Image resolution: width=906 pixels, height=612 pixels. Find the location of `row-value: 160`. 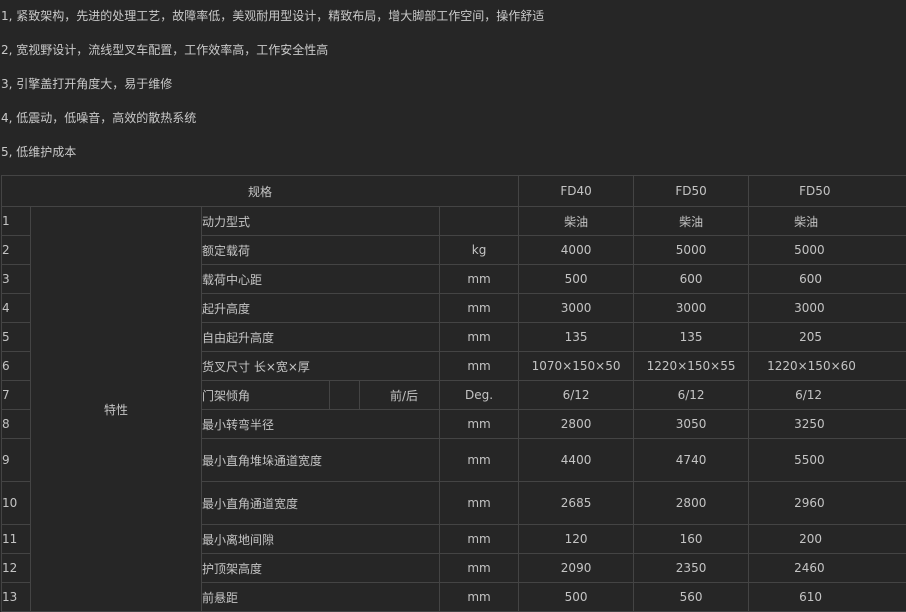

row-value: 160 is located at coordinates (691, 539).